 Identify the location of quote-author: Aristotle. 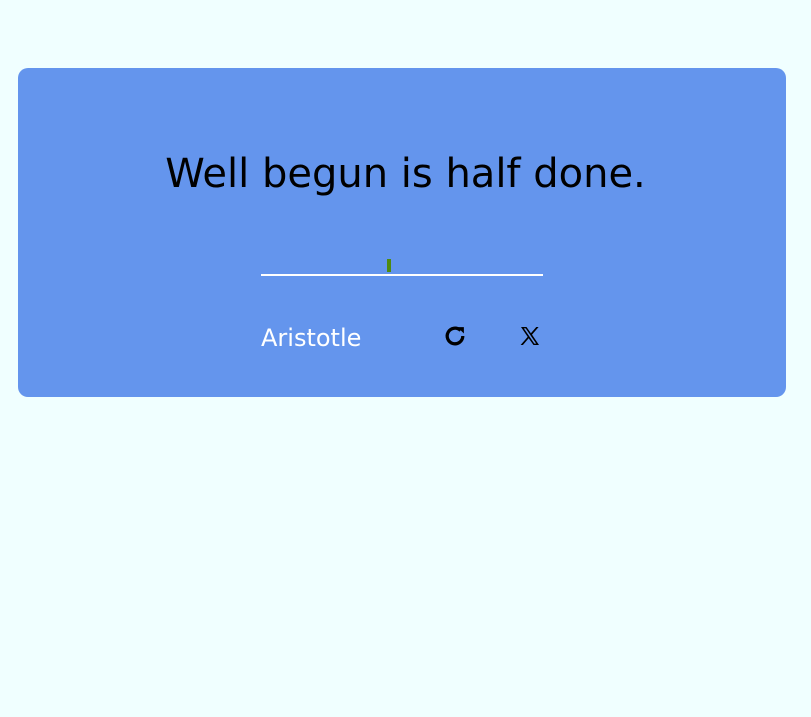
(311, 338).